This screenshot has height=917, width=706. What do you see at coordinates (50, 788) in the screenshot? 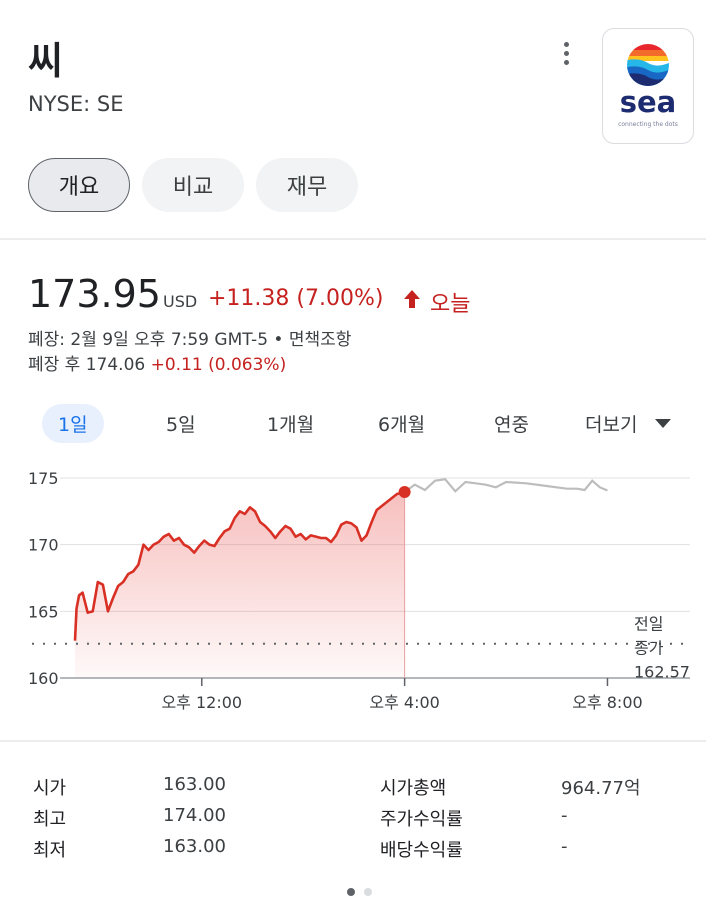
I see `stat-label-open: 시가` at bounding box center [50, 788].